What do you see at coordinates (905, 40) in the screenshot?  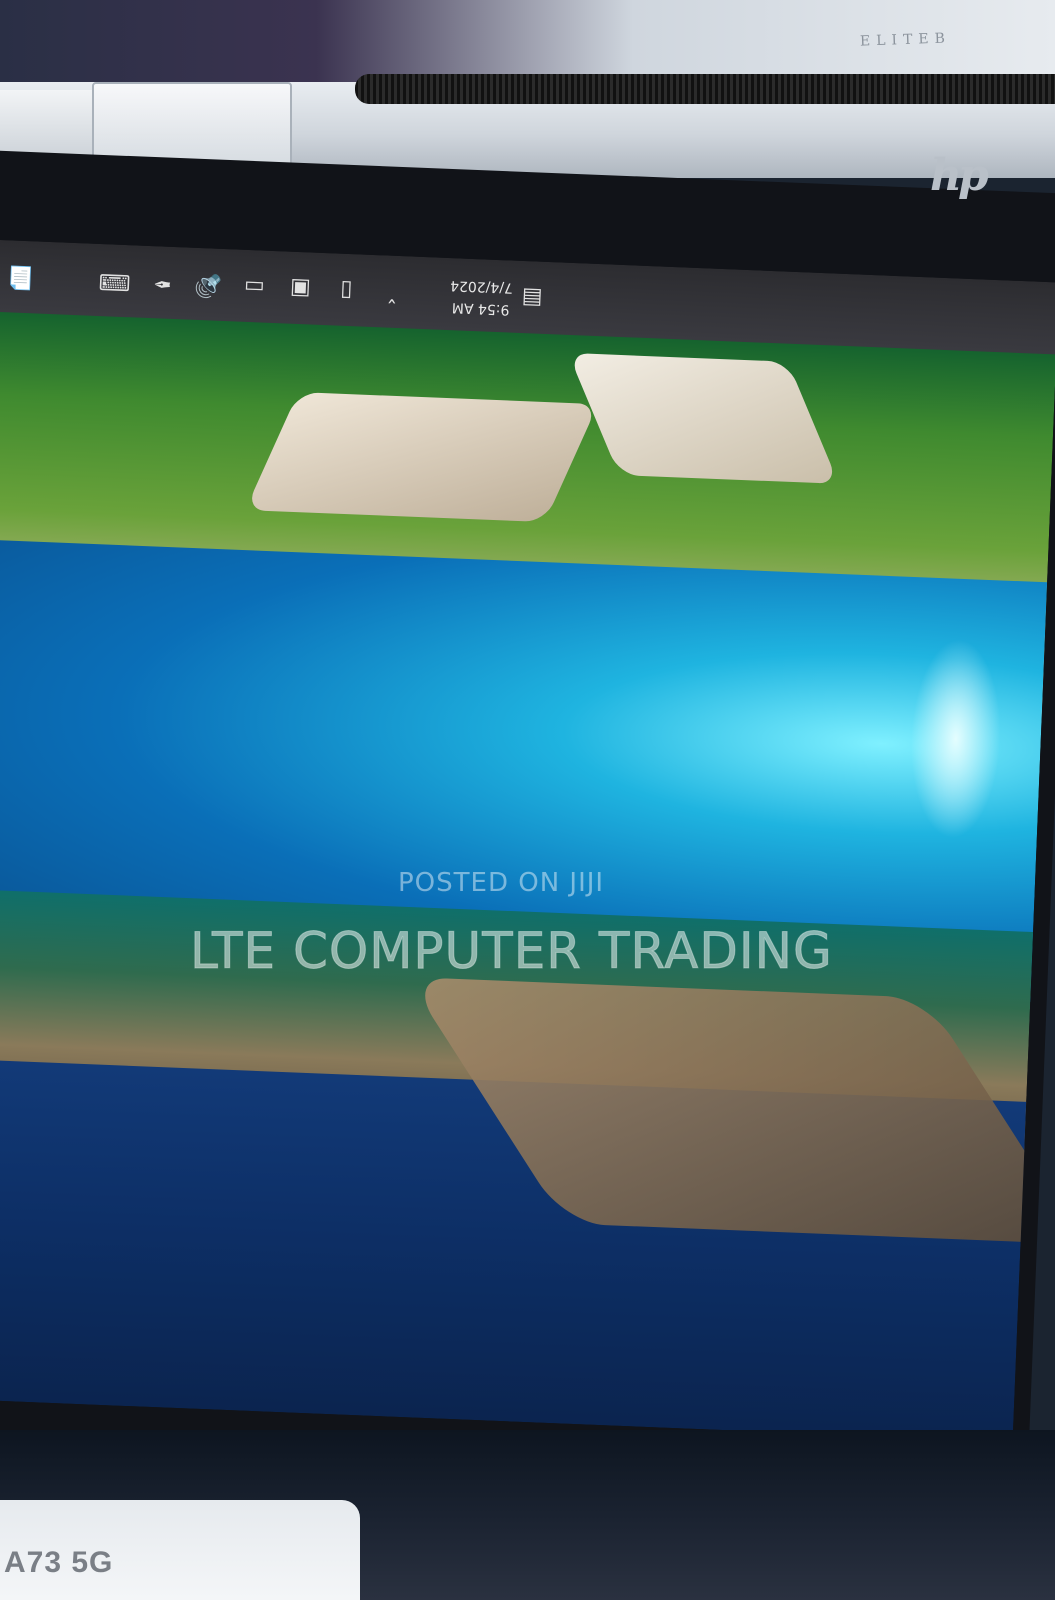 I see `laptop-brand-text: ELITEB` at bounding box center [905, 40].